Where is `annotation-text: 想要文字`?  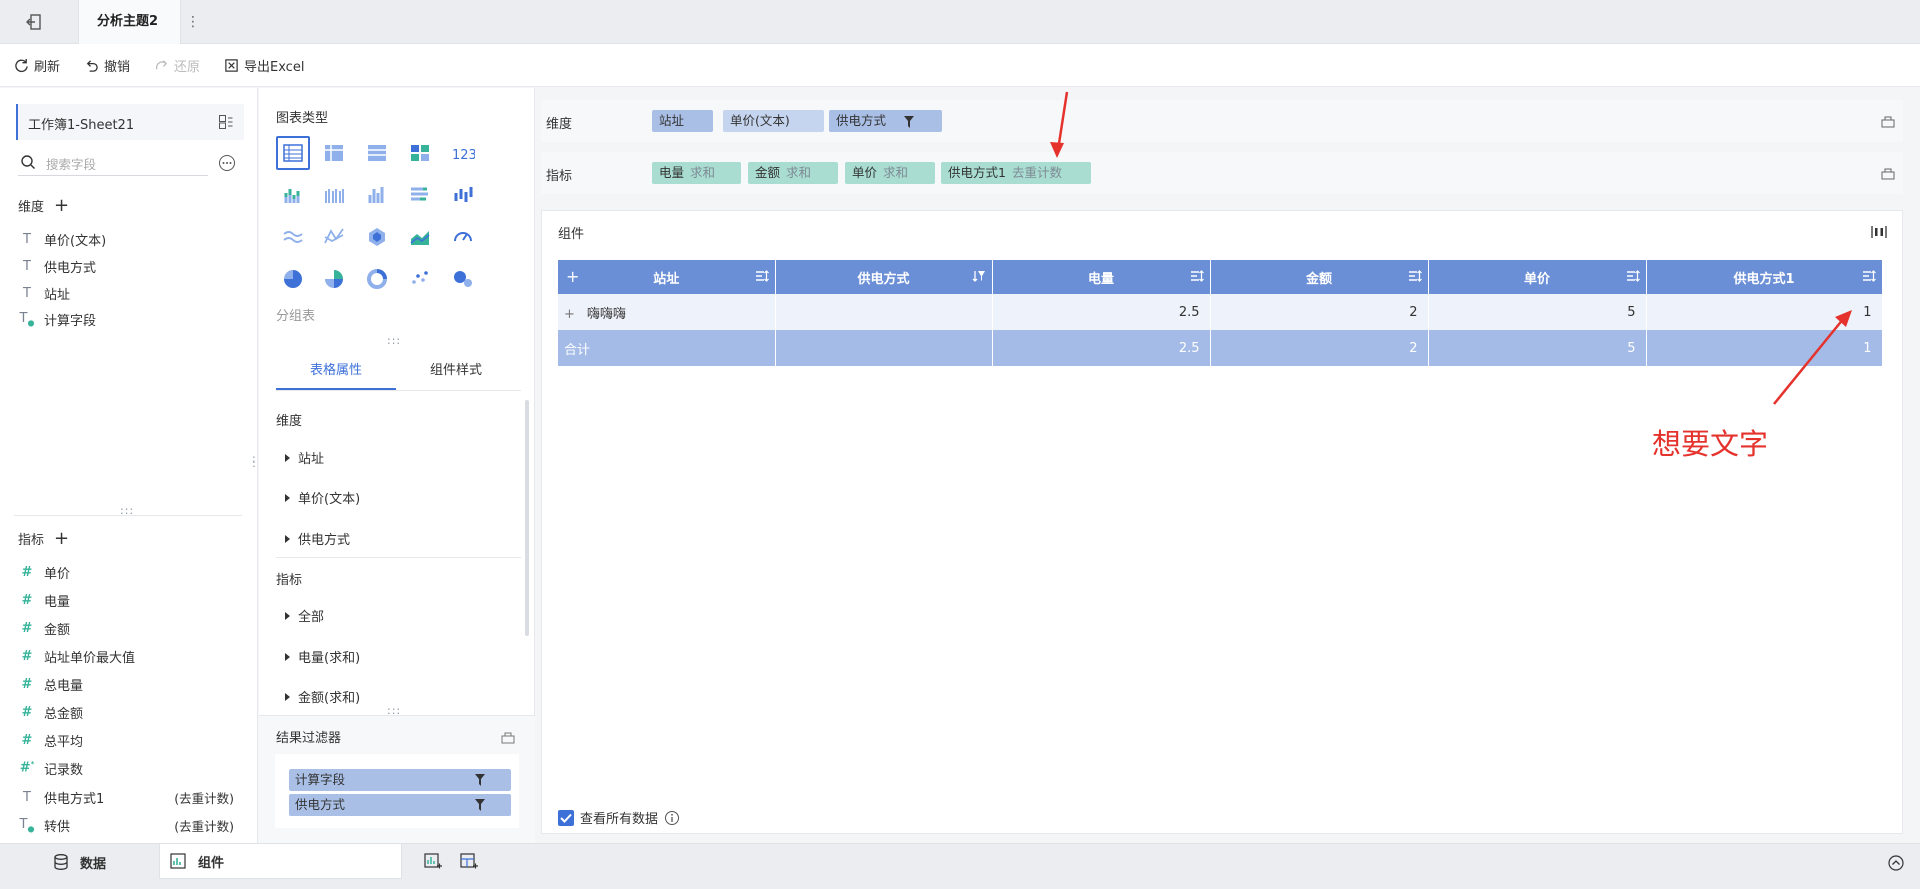
annotation-text: 想要文字 is located at coordinates (1710, 444).